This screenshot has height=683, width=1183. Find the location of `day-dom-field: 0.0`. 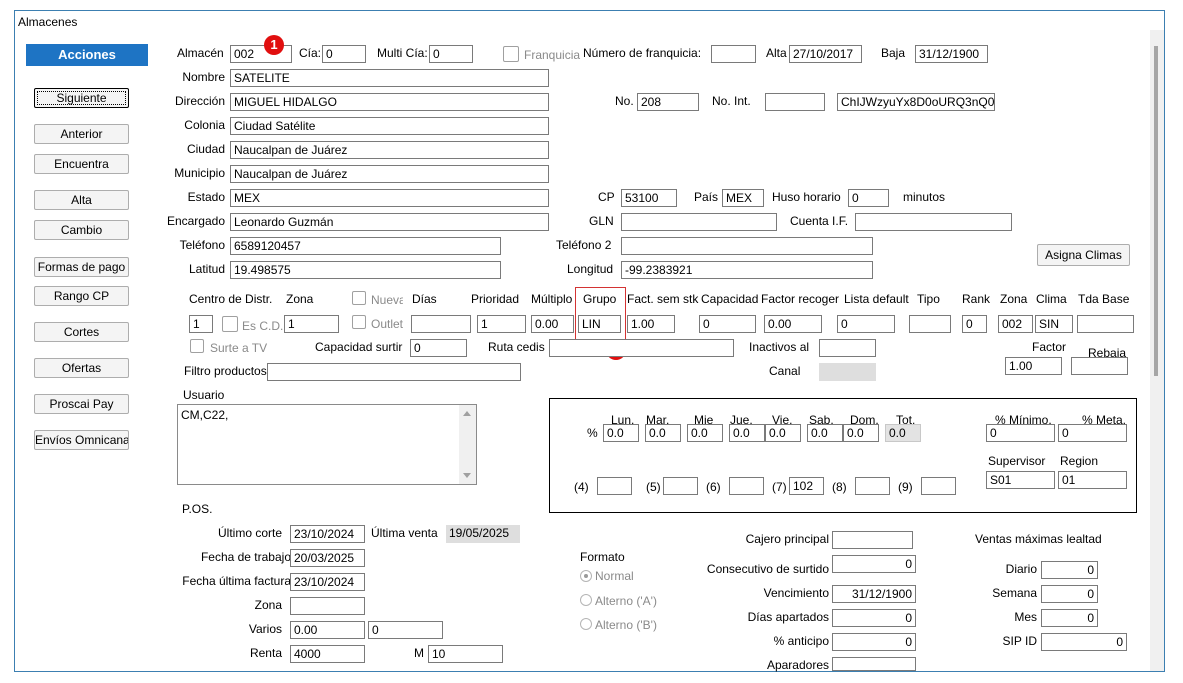

day-dom-field: 0.0 is located at coordinates (861, 433).